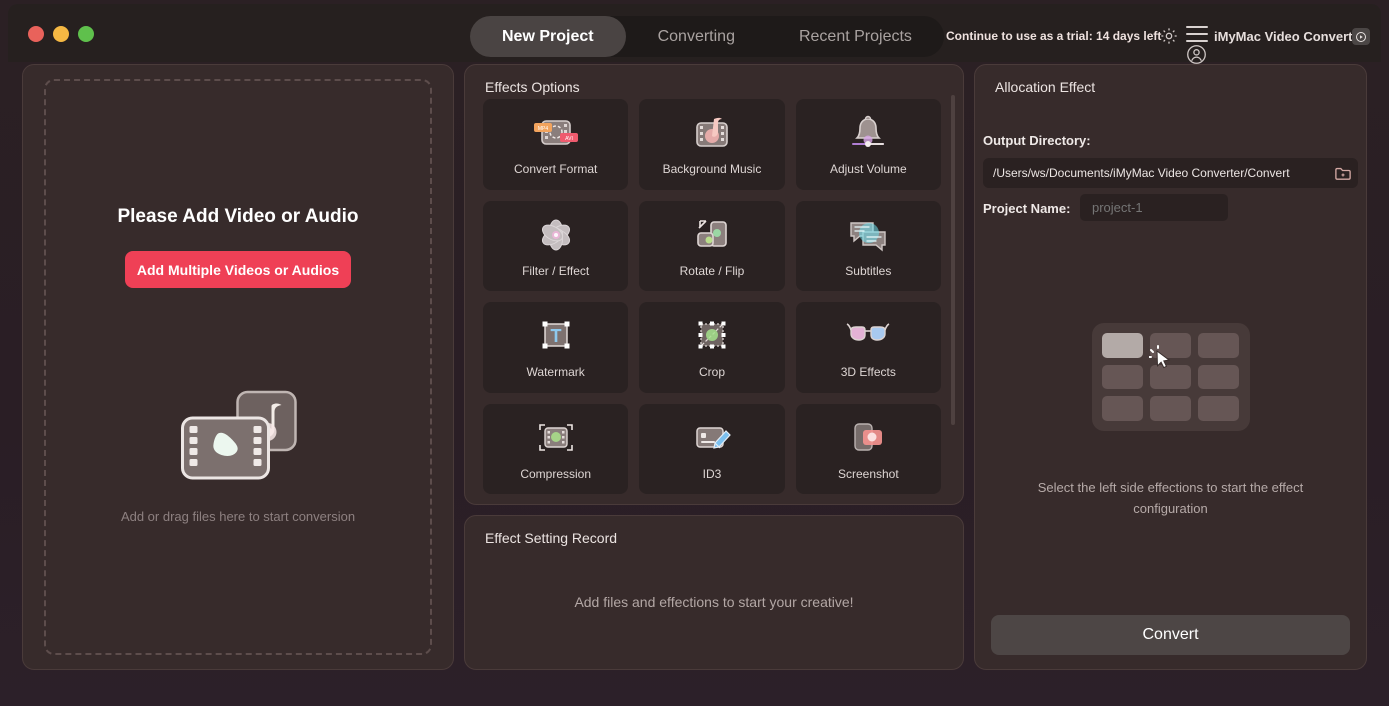  Describe the element at coordinates (868, 473) in the screenshot. I see `effect-label: Screenshot` at that location.